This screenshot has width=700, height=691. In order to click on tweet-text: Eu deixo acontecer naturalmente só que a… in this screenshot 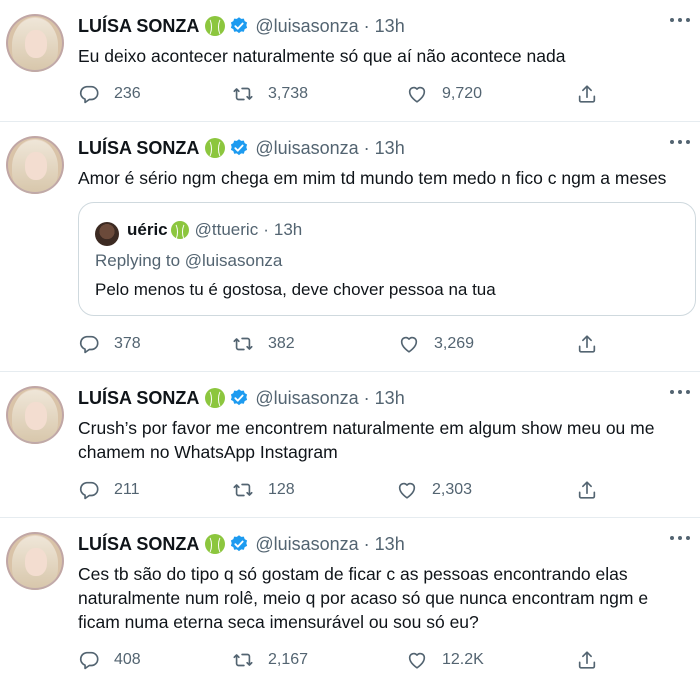, I will do `click(322, 56)`.